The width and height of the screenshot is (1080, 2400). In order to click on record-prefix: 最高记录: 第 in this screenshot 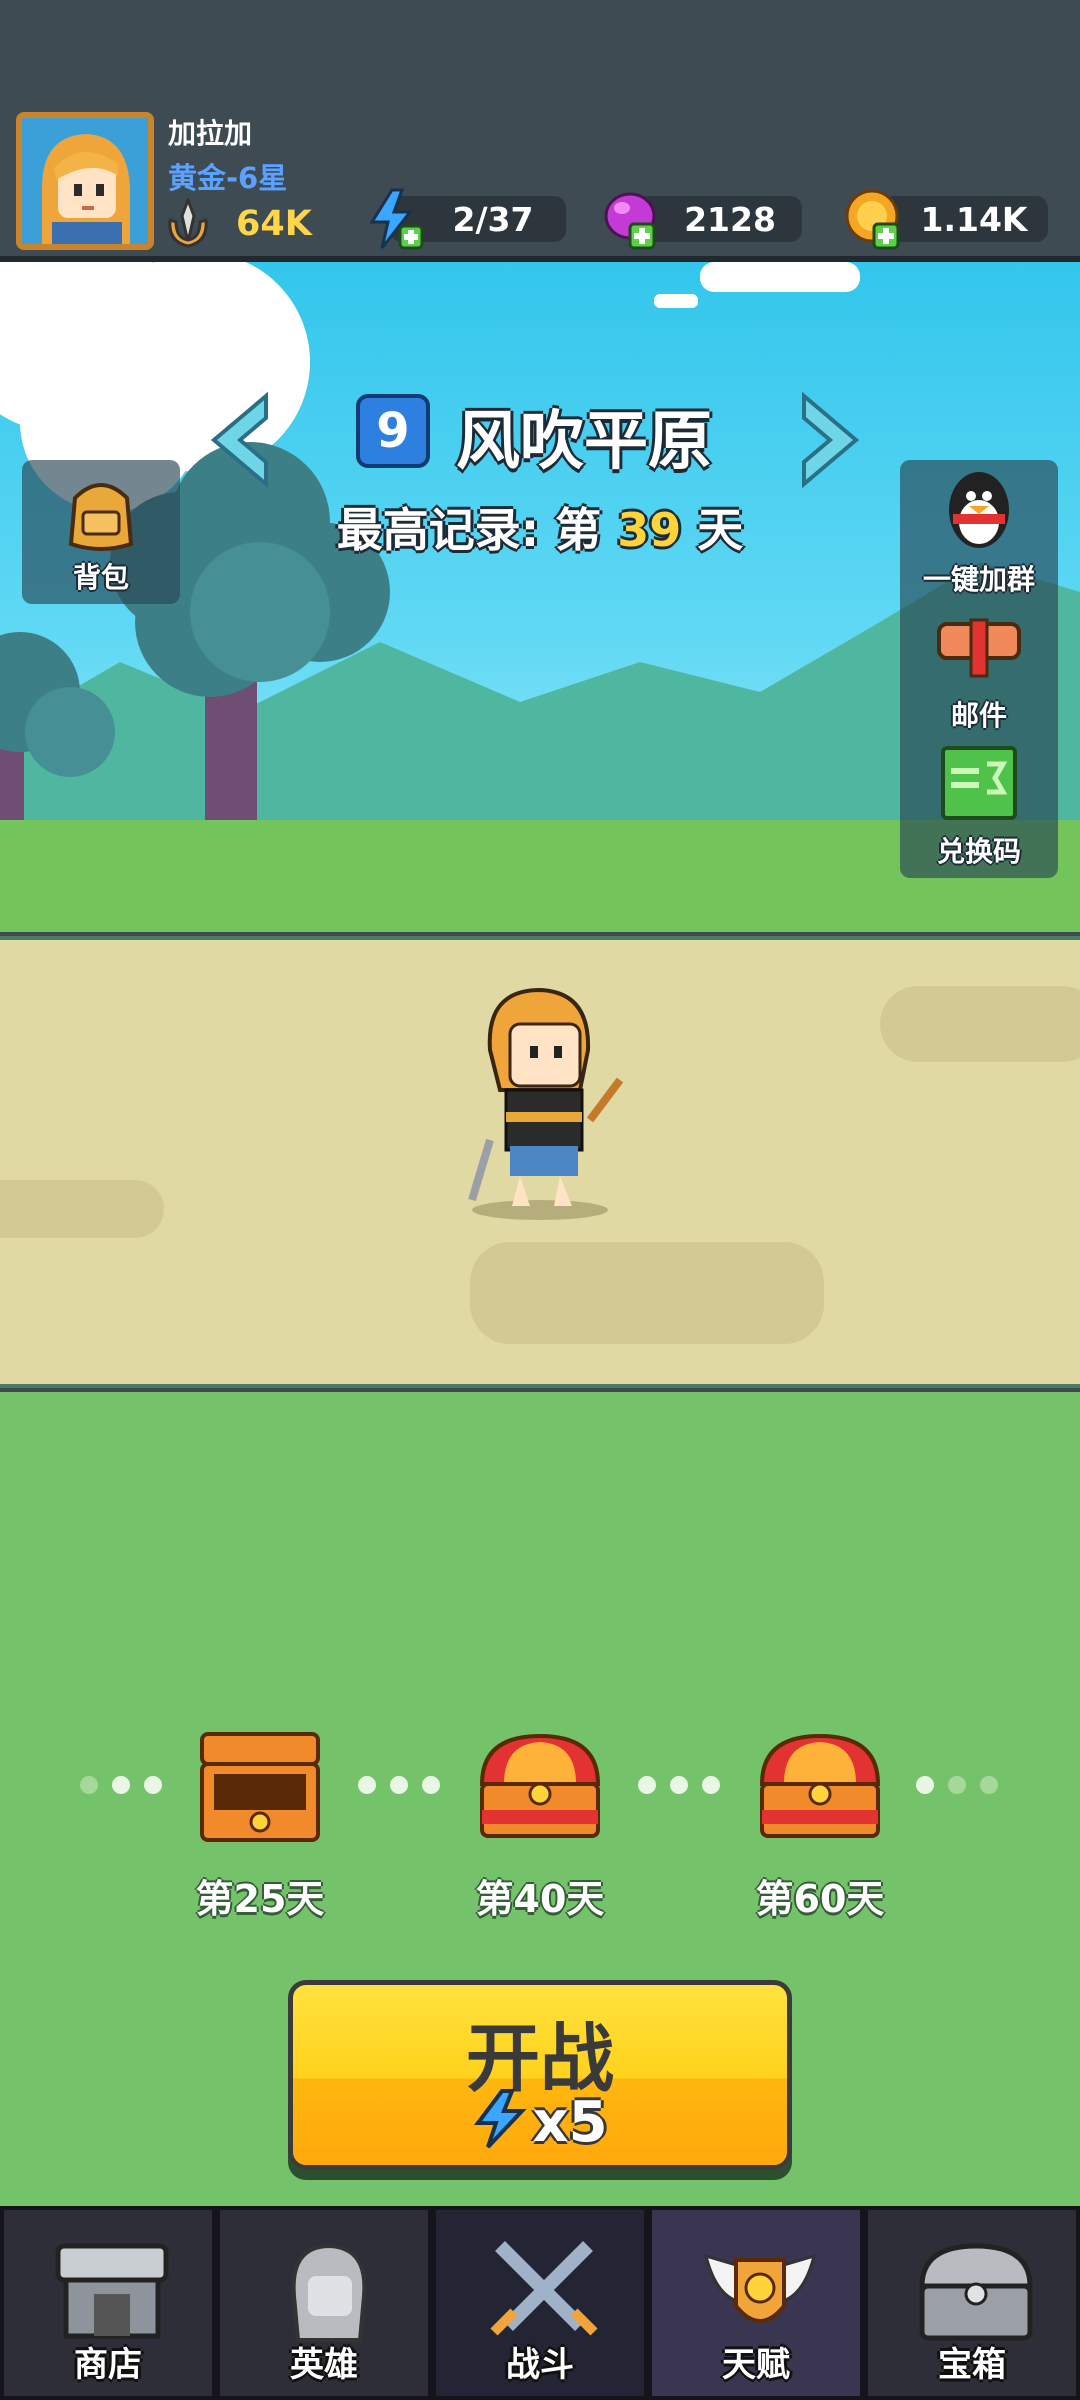, I will do `click(469, 530)`.